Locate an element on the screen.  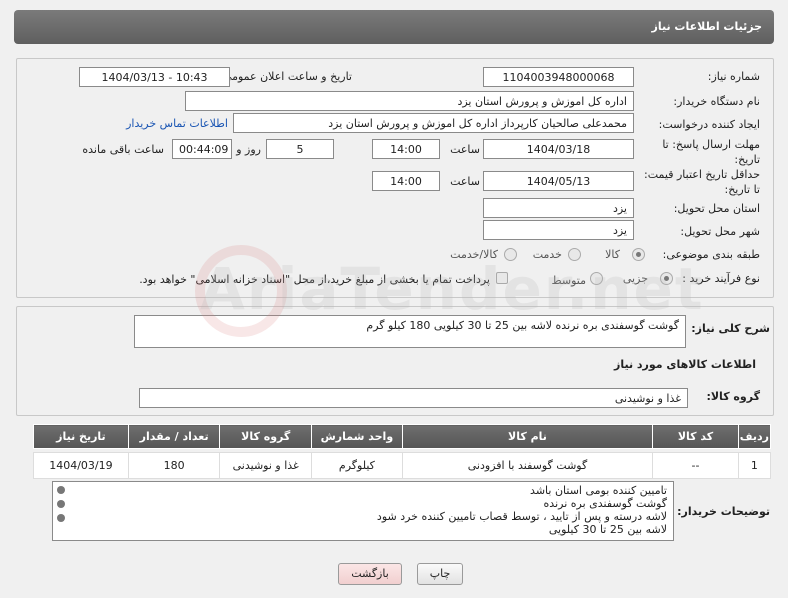
category-option-service: خدمت is located at coordinates (547, 254).